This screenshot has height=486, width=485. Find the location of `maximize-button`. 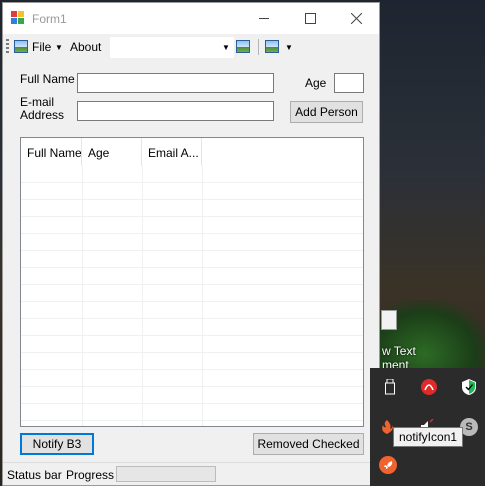

maximize-button is located at coordinates (310, 18).